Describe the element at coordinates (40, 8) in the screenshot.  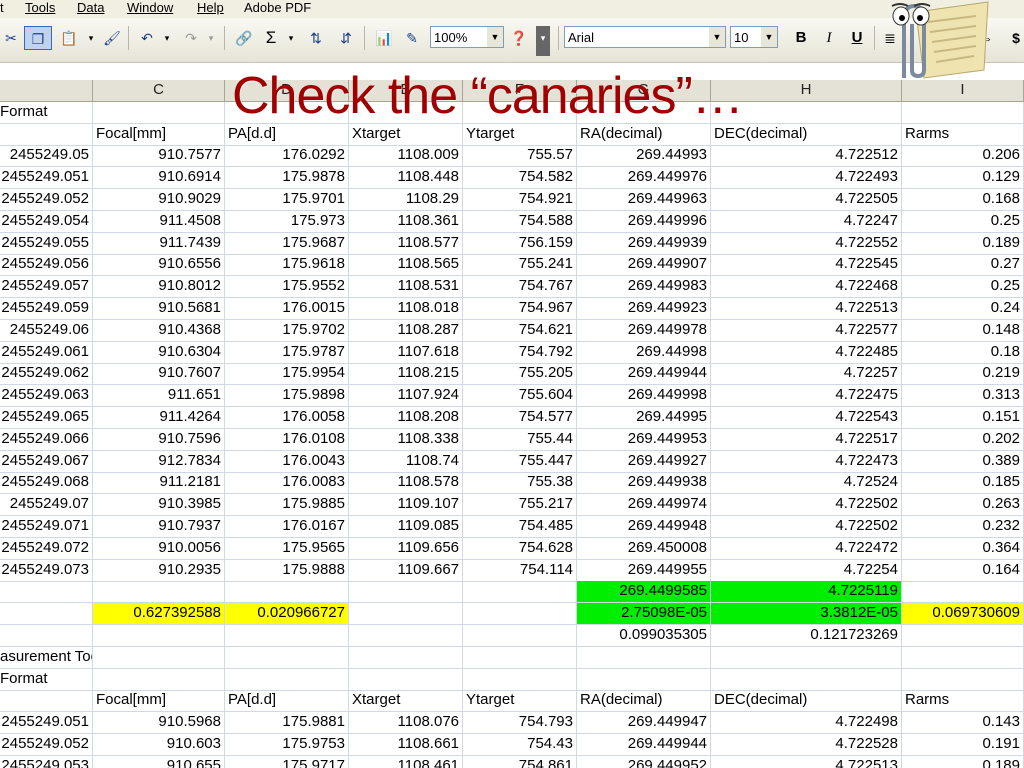
I see `menu-item-tools: Tools` at that location.